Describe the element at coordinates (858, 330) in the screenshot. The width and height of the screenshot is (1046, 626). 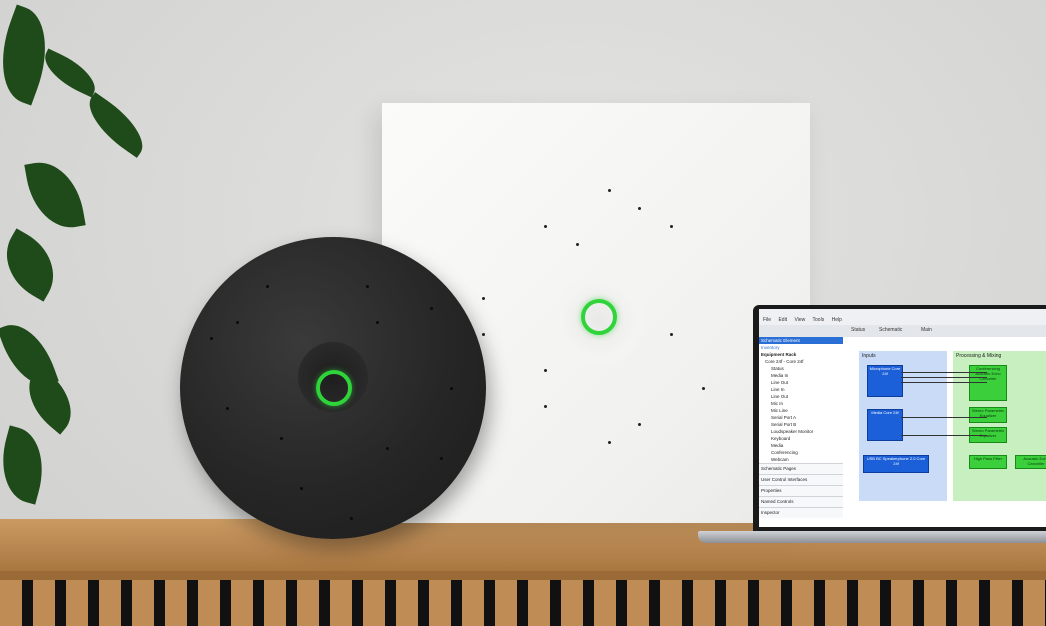
I see `tab-status: Status` at that location.